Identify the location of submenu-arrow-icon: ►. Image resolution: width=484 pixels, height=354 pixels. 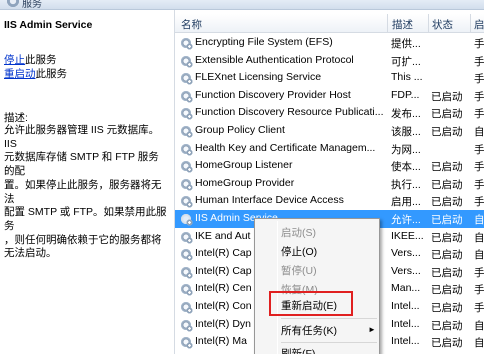
(372, 329).